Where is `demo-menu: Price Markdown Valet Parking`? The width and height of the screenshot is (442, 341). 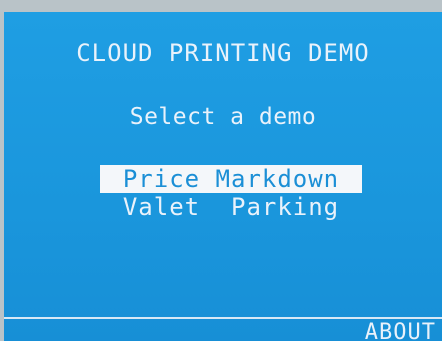 demo-menu: Price Markdown Valet Parking is located at coordinates (231, 193).